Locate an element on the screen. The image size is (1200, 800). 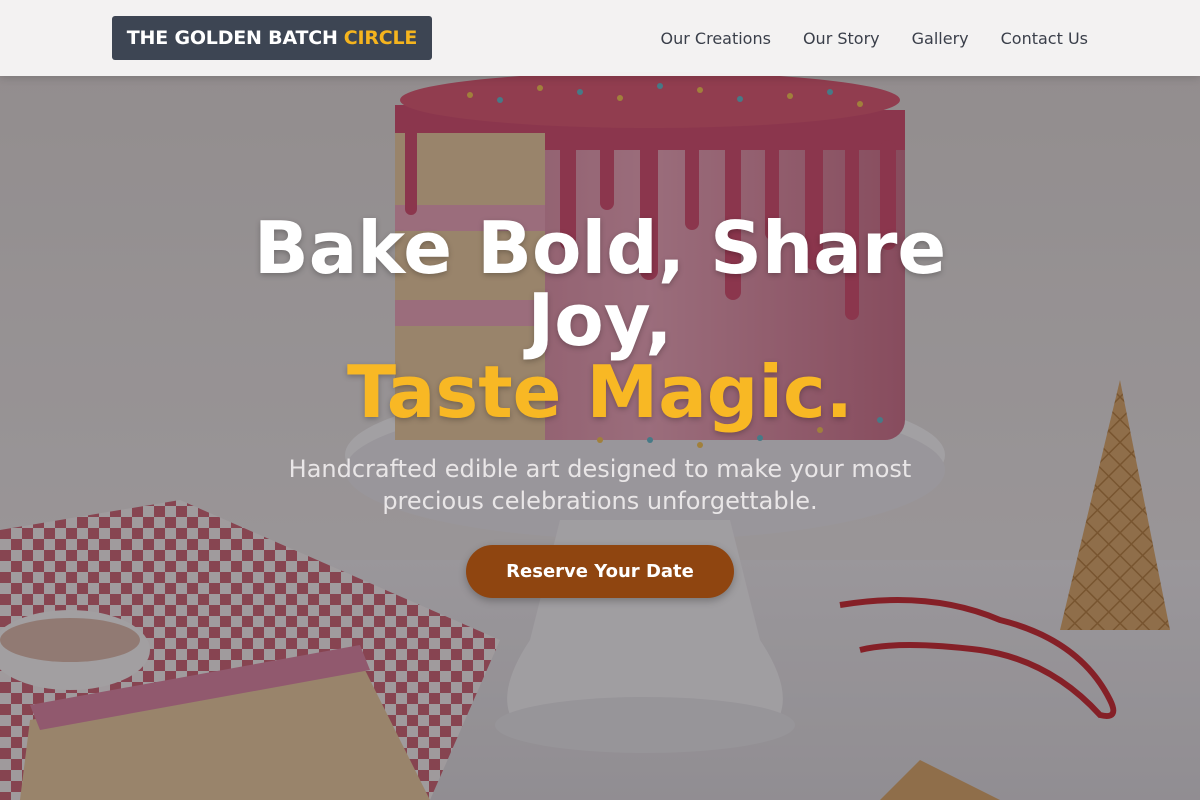
brand-name-accent: CIRCLE is located at coordinates (380, 38).